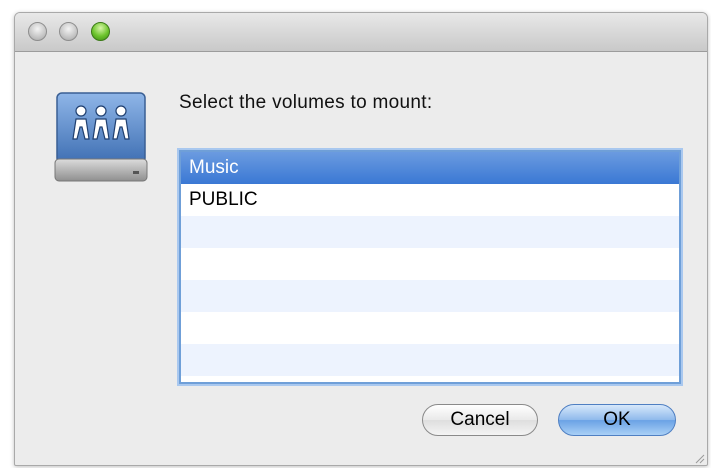 The height and width of the screenshot is (468, 711). What do you see at coordinates (617, 420) in the screenshot?
I see `ok-button: OK` at bounding box center [617, 420].